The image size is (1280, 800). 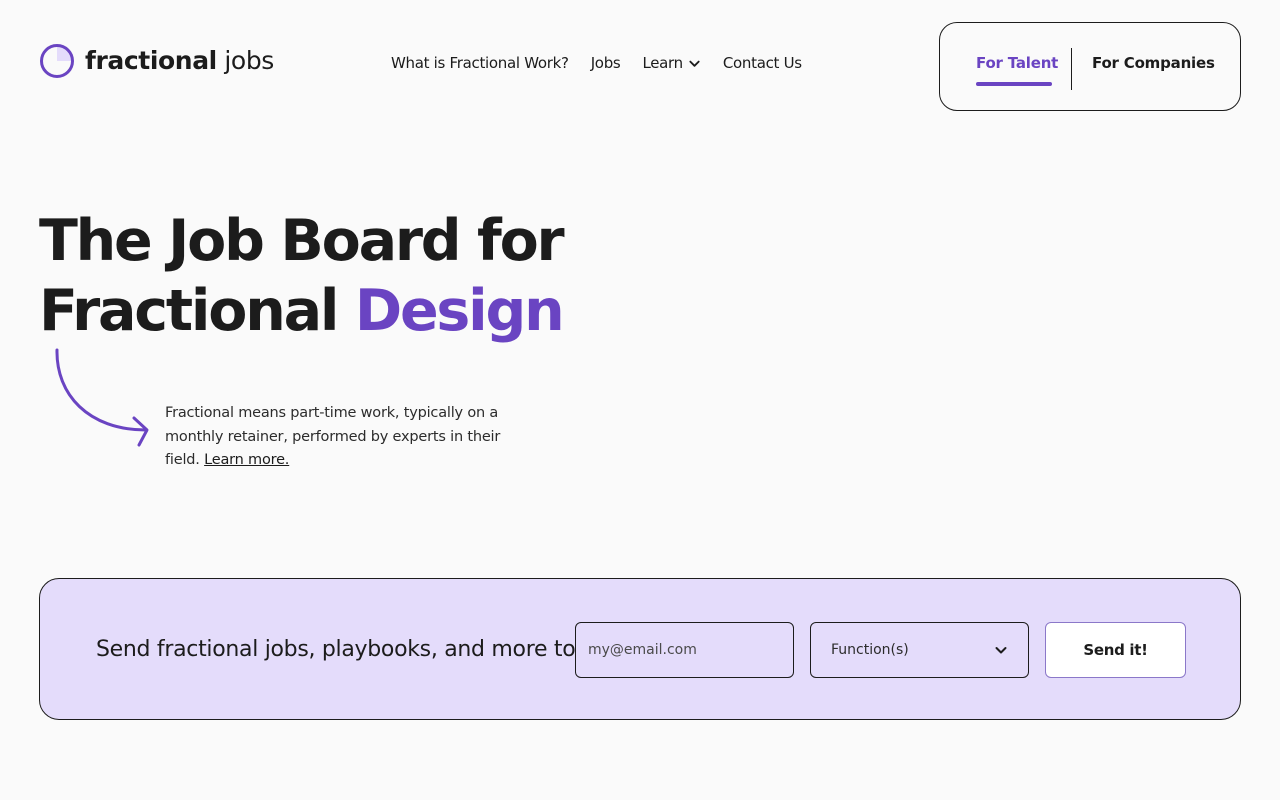 I want to click on function-select: Function(s), so click(x=919, y=650).